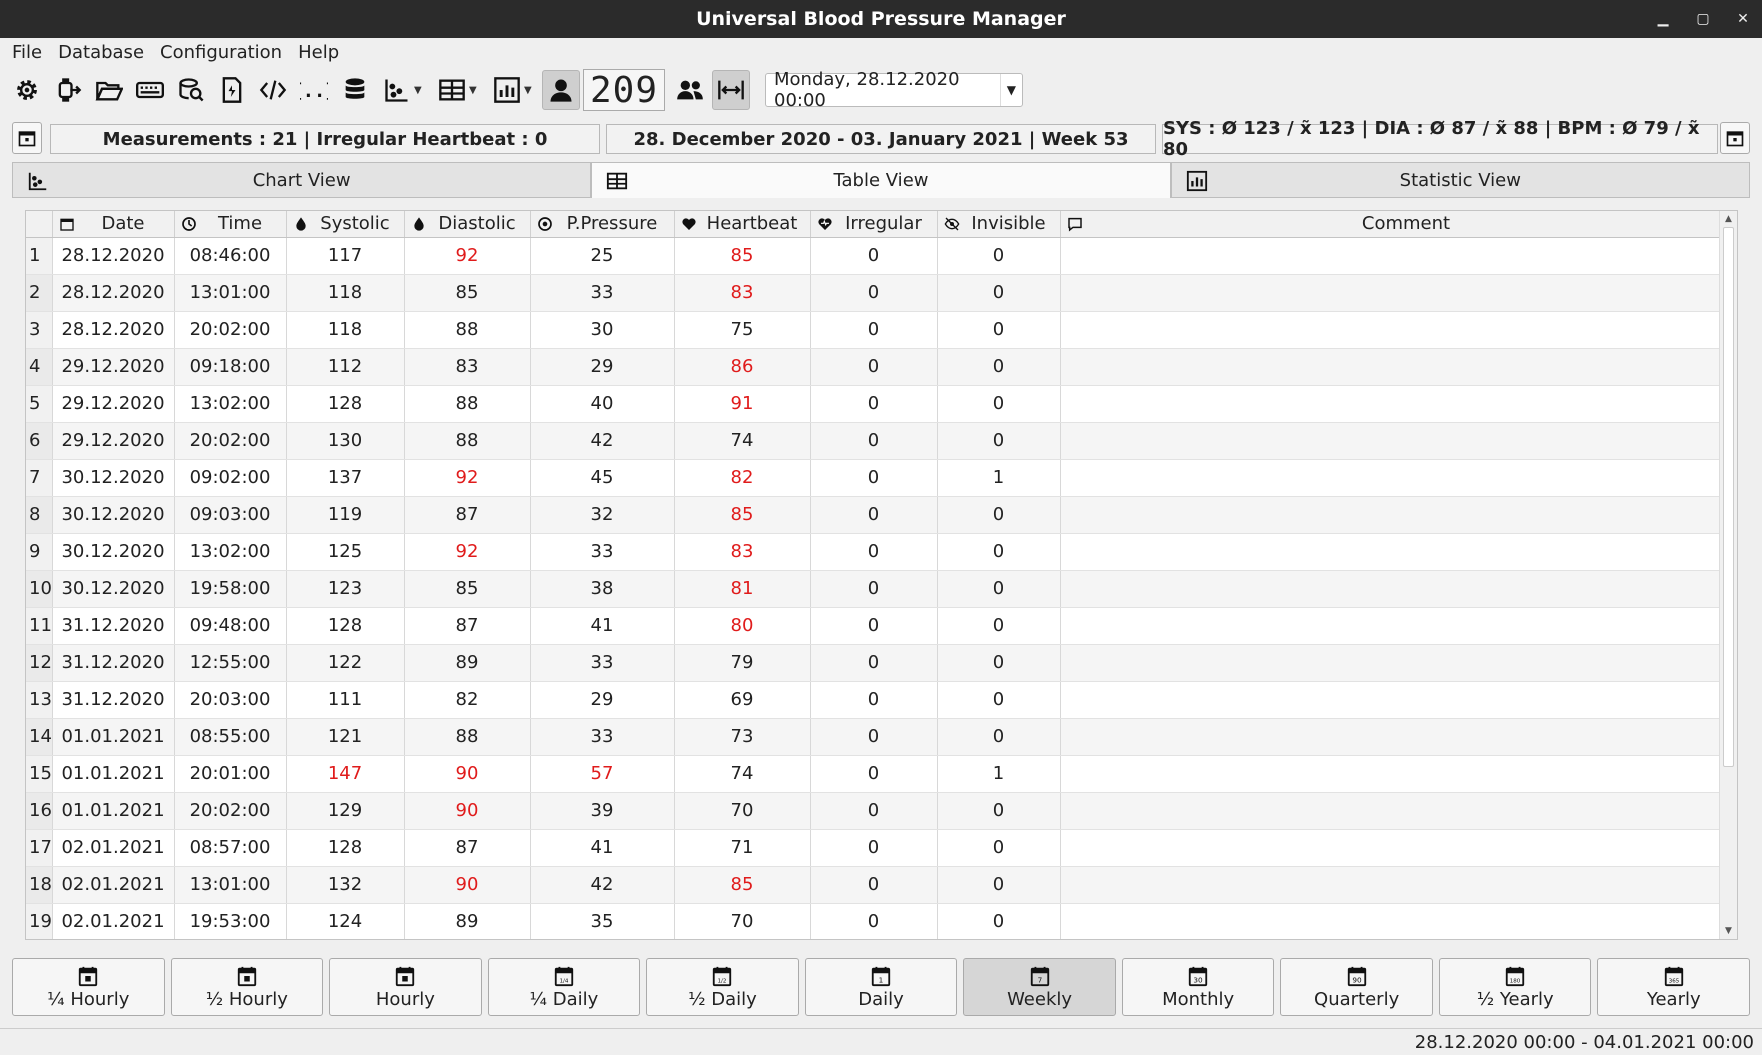 This screenshot has width=1762, height=1055. Describe the element at coordinates (101, 52) in the screenshot. I see `menu-database: Database` at that location.